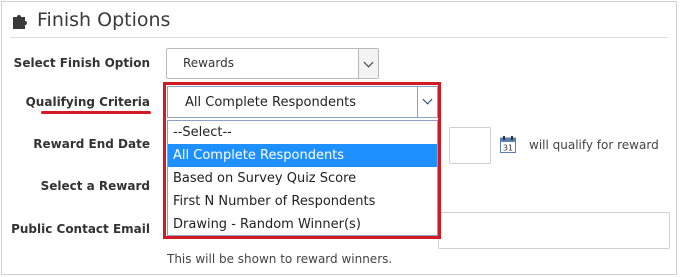  What do you see at coordinates (20, 22) in the screenshot?
I see `puzzle-icon` at bounding box center [20, 22].